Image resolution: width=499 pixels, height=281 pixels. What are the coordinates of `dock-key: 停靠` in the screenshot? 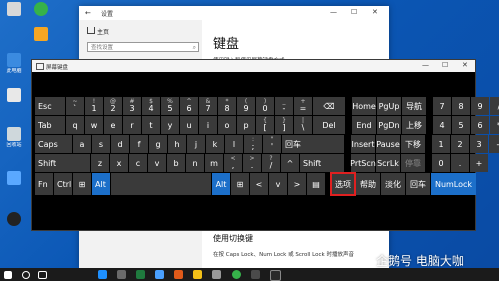 It's located at (413, 163).